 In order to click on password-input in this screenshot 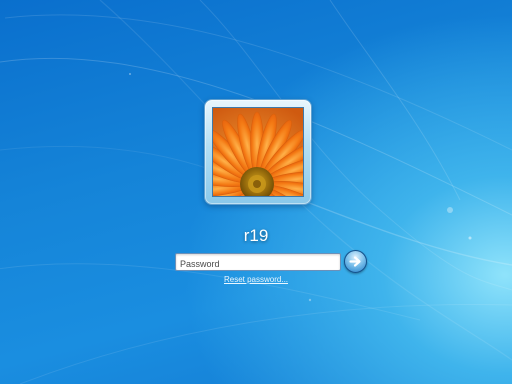, I will do `click(258, 264)`.